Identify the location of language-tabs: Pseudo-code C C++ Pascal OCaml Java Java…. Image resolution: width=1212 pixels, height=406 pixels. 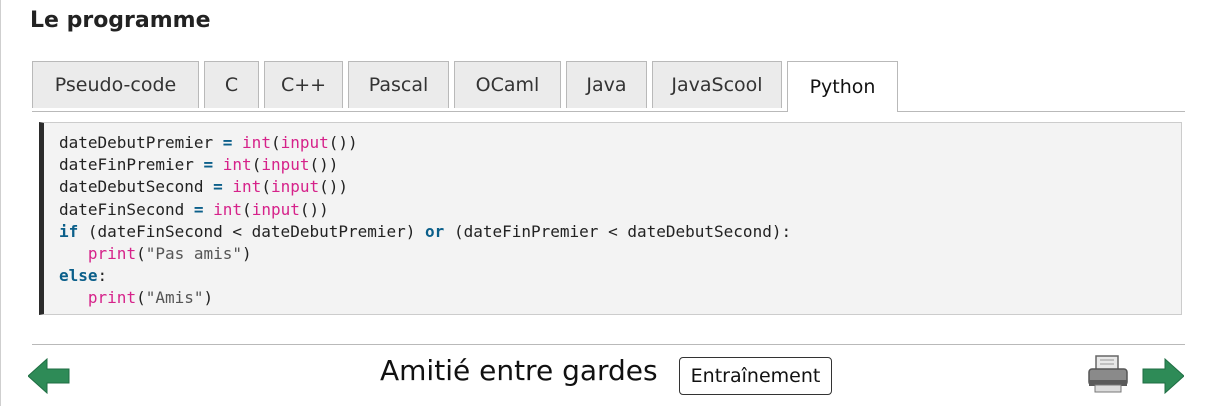
(608, 86).